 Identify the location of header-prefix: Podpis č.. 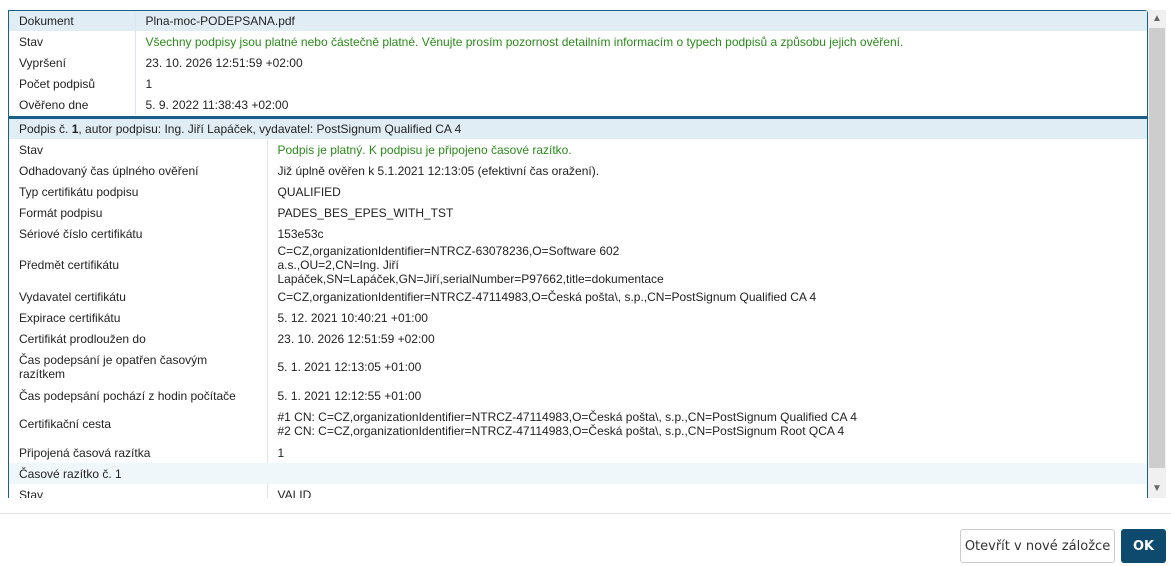
(45, 129).